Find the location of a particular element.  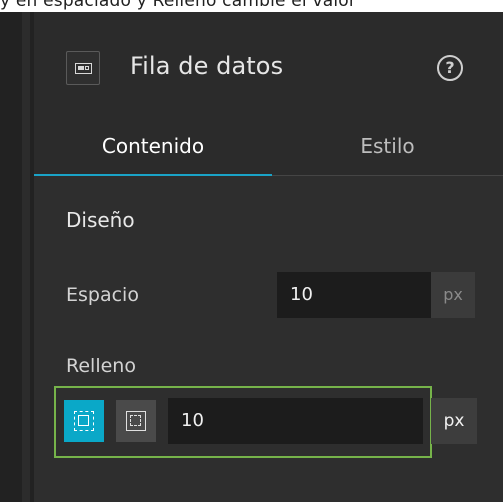

padding-individual-icon-inner is located at coordinates (135, 420).